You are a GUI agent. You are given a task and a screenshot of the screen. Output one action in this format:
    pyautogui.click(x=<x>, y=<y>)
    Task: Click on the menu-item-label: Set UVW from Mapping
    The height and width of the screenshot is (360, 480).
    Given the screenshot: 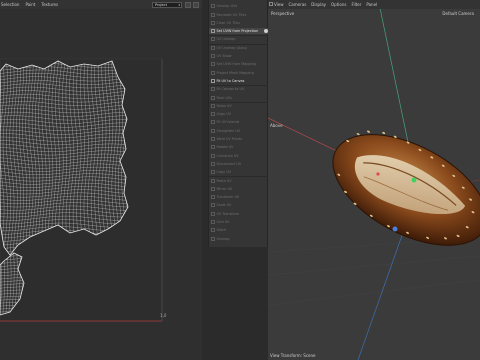 What is the action you would take?
    pyautogui.click(x=236, y=64)
    